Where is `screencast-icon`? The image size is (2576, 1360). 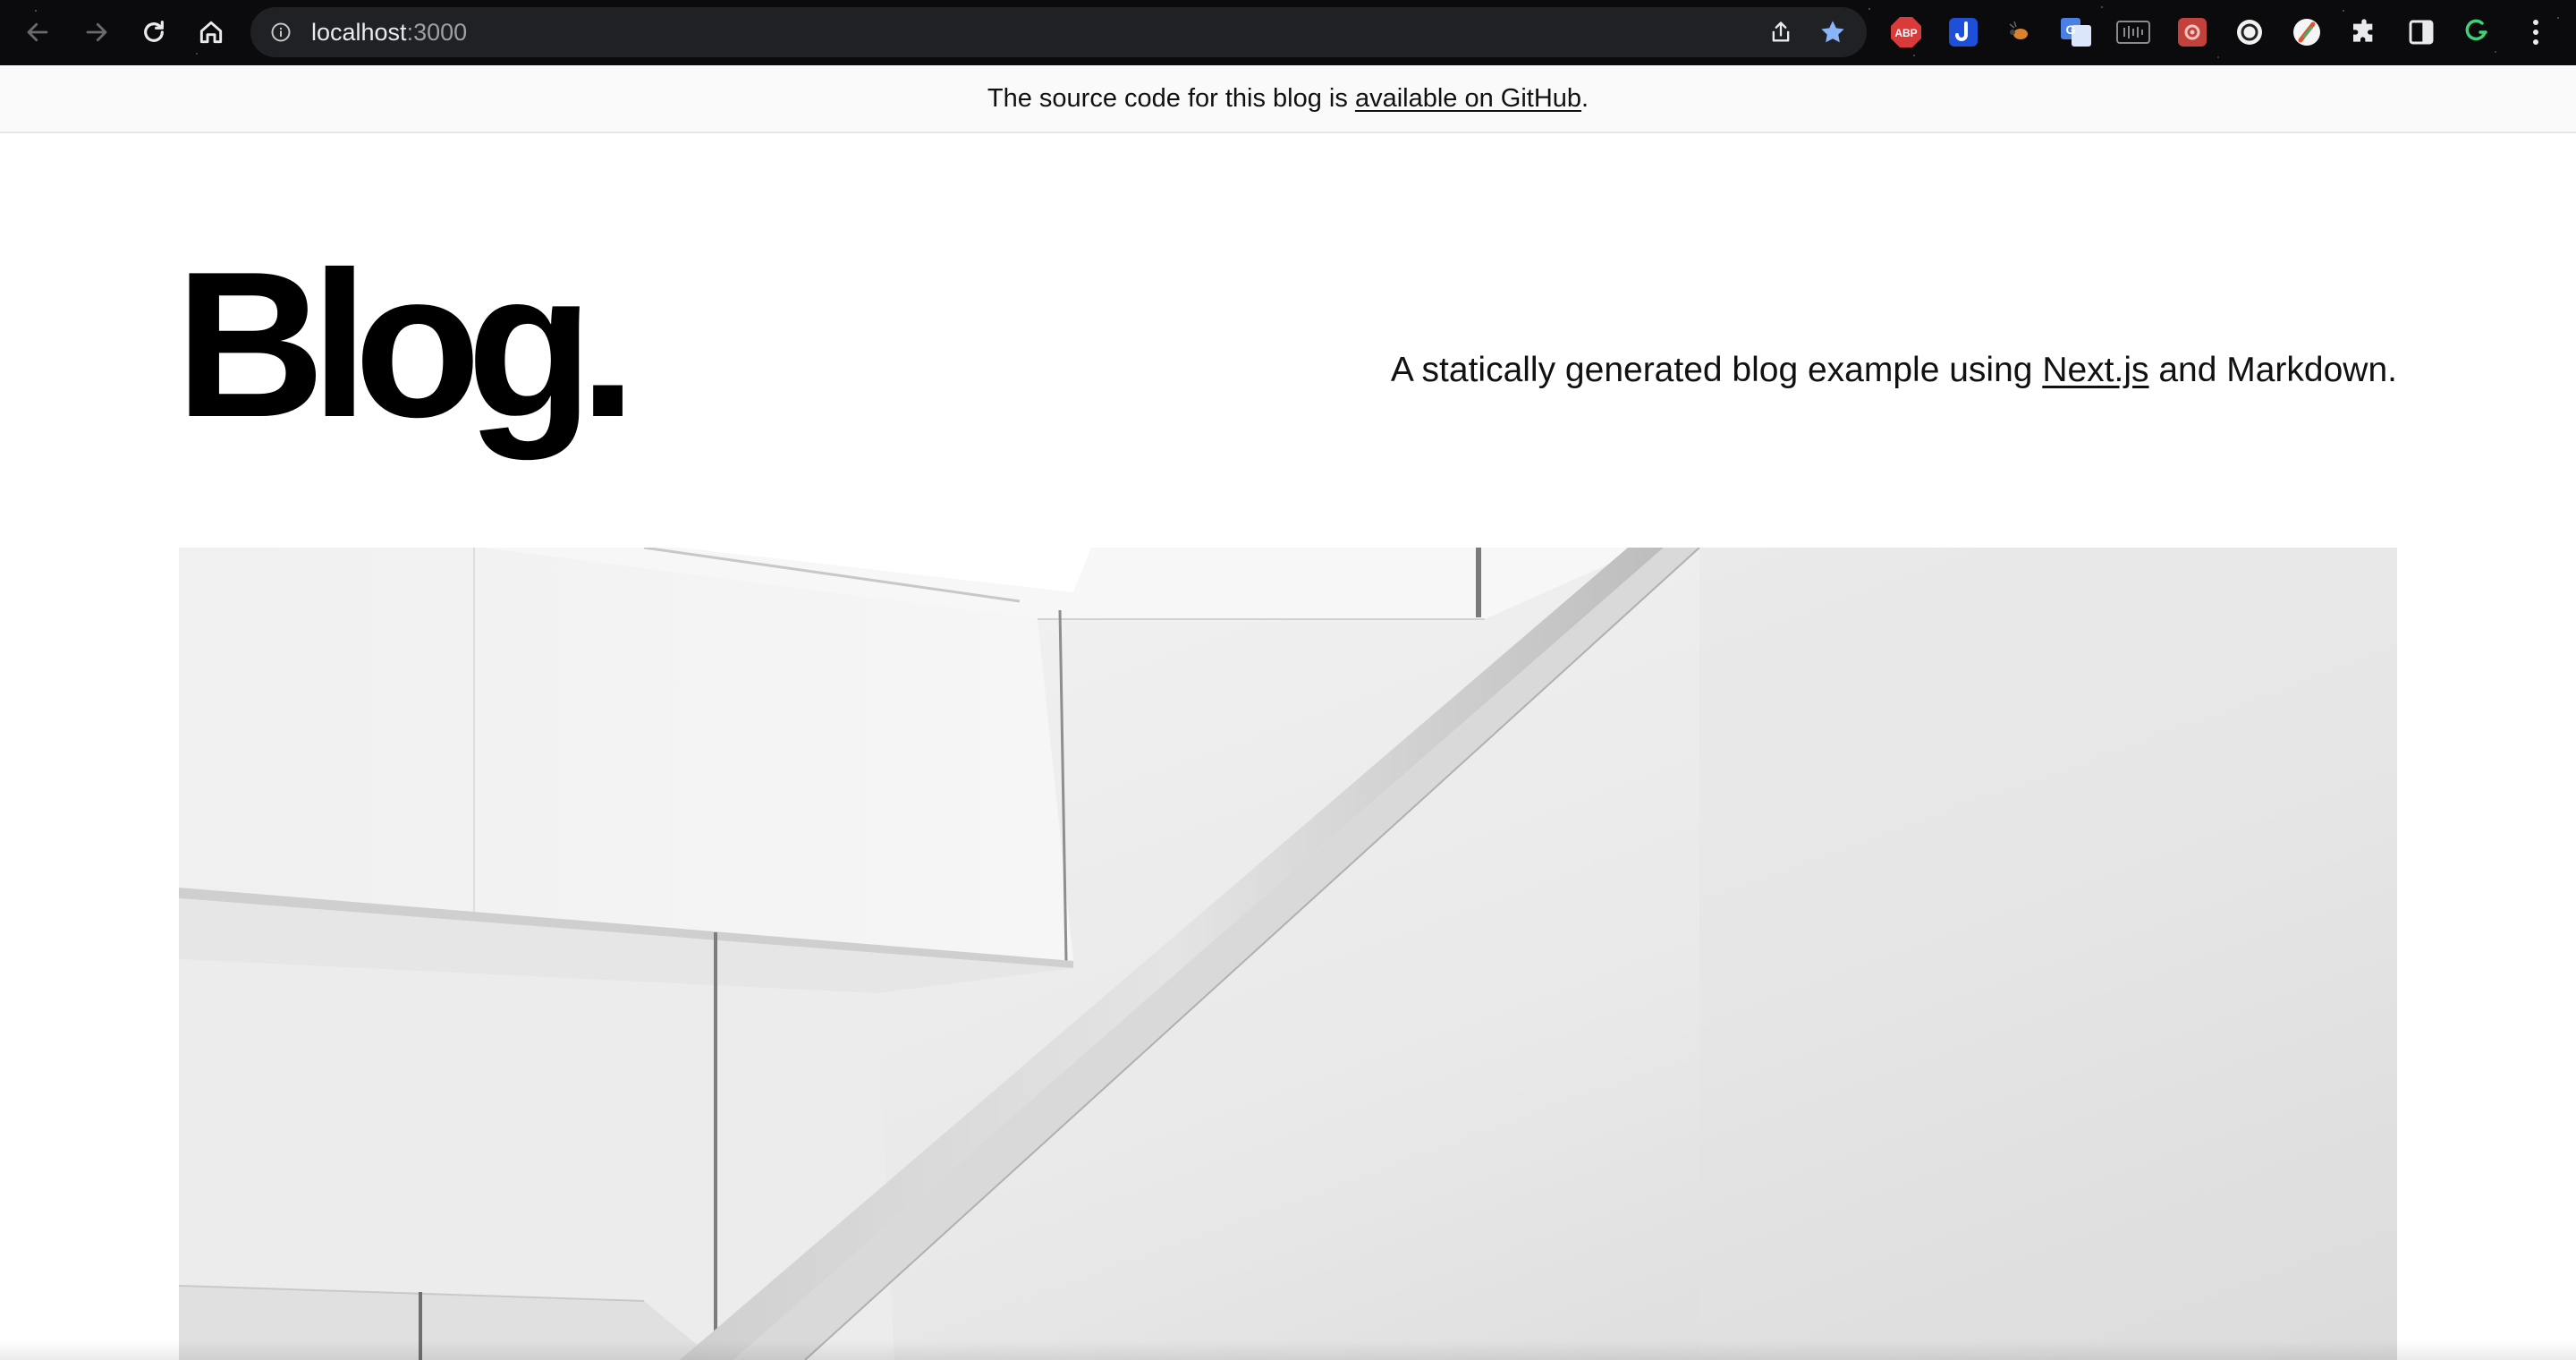 screencast-icon is located at coordinates (2192, 33).